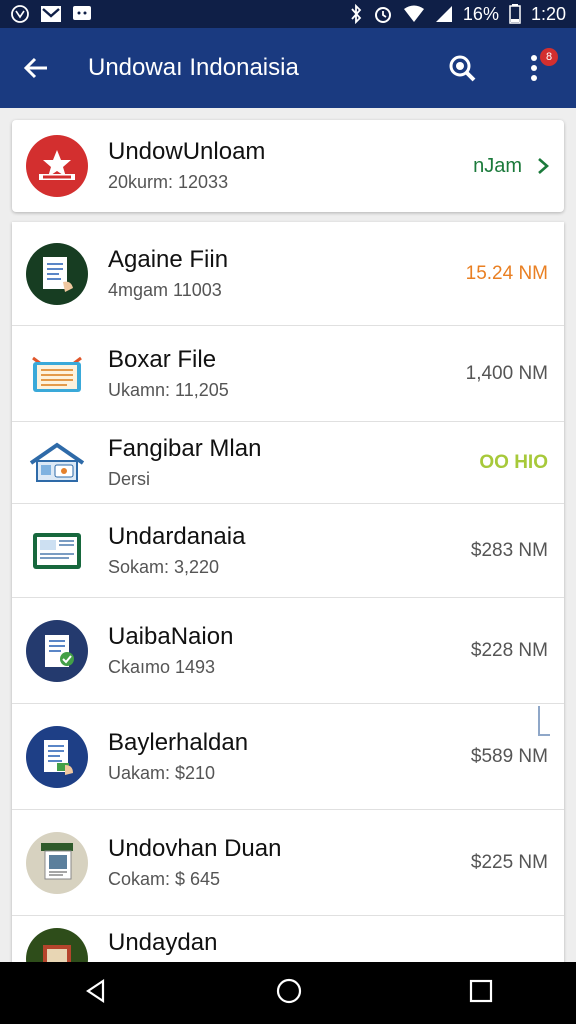 The height and width of the screenshot is (1024, 576). What do you see at coordinates (293, 463) in the screenshot?
I see `list-item-text: Fangibar Mlan Dersi` at bounding box center [293, 463].